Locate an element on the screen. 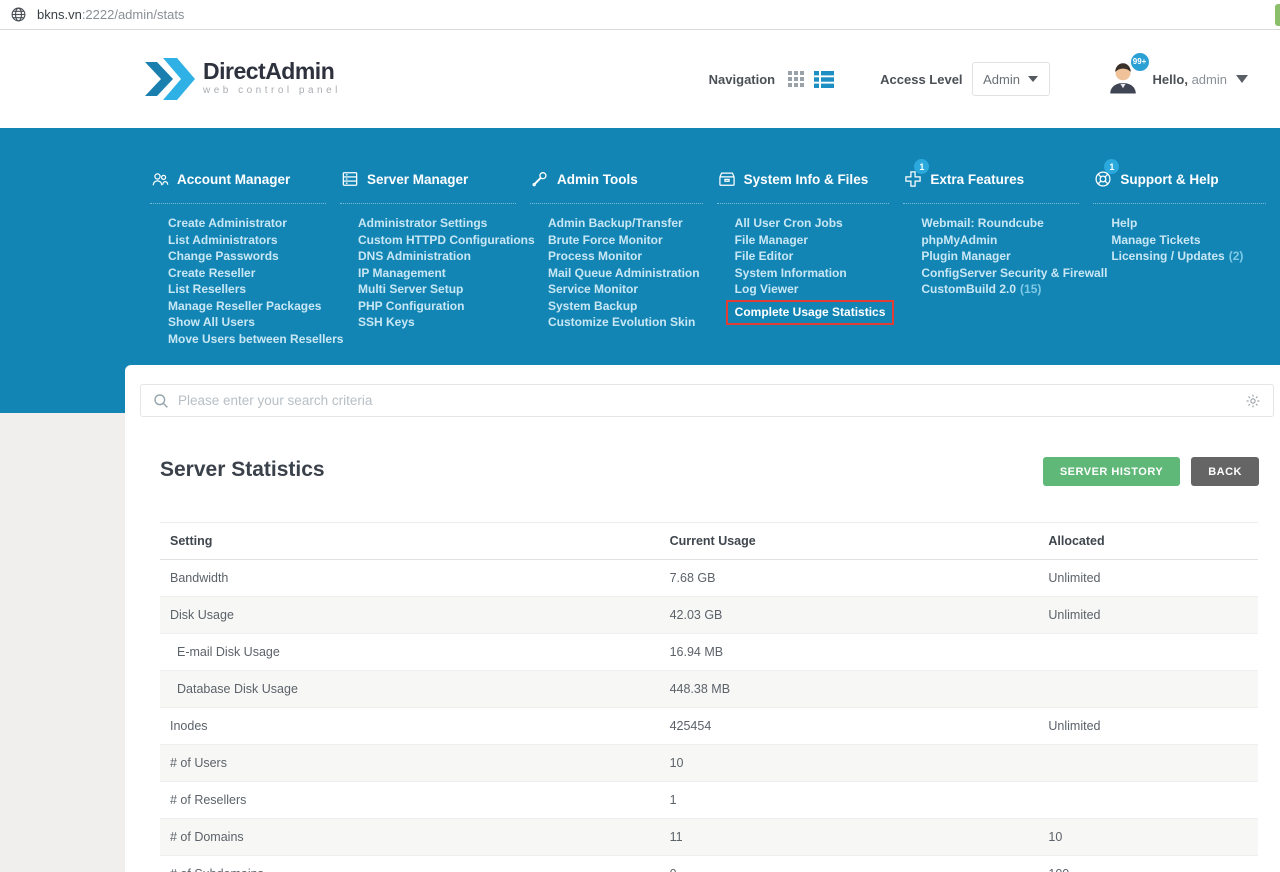 Image resolution: width=1280 pixels, height=872 pixels. menu-link: Plugin Manager is located at coordinates (965, 256).